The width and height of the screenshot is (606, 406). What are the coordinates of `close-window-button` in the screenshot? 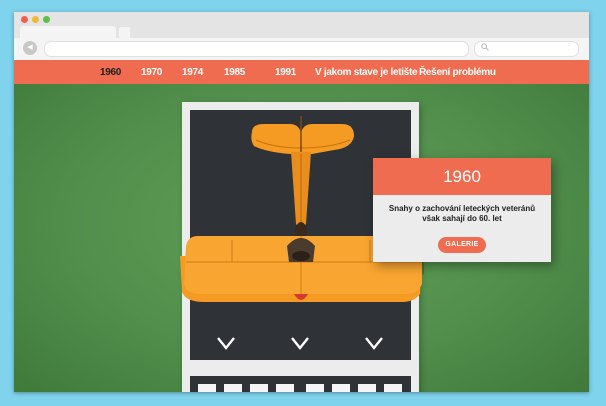 It's located at (24, 19).